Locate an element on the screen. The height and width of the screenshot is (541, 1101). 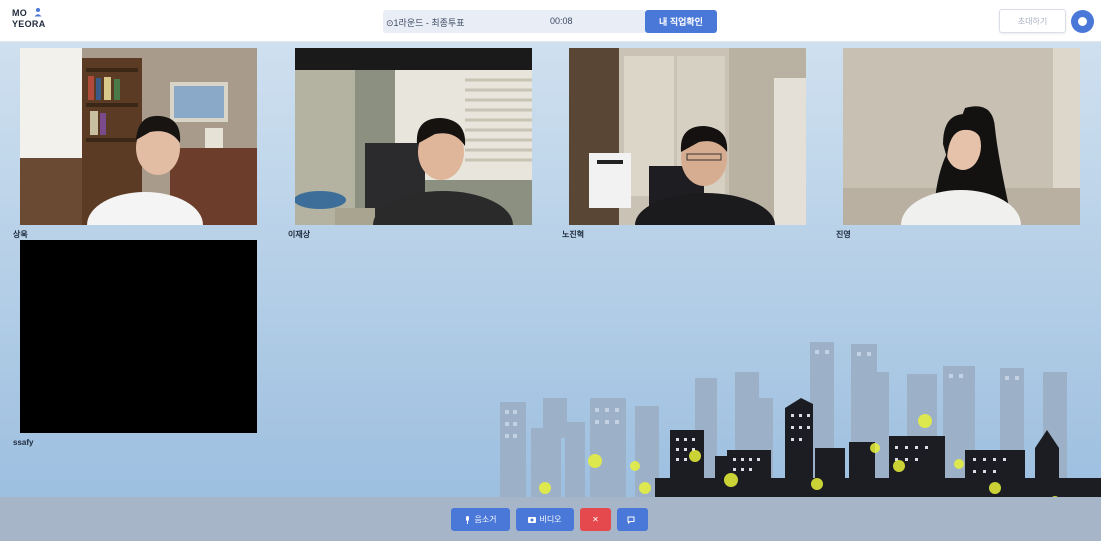
video-label: 비디오 is located at coordinates (550, 519).